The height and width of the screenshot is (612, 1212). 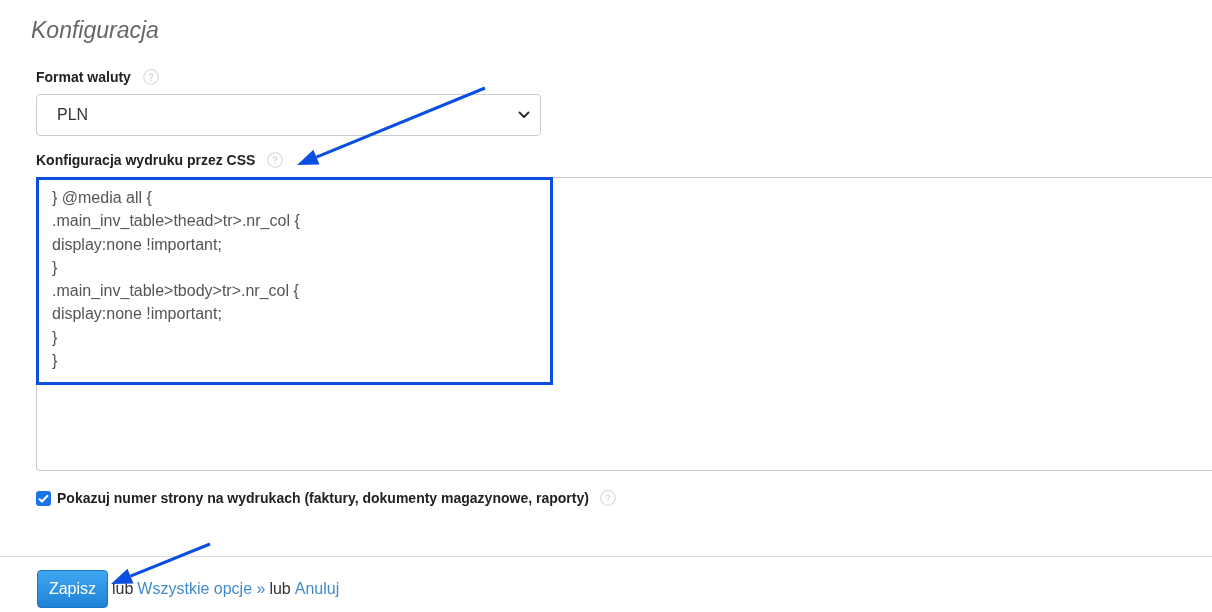 What do you see at coordinates (95, 30) in the screenshot?
I see `page-title: Konfiguracja` at bounding box center [95, 30].